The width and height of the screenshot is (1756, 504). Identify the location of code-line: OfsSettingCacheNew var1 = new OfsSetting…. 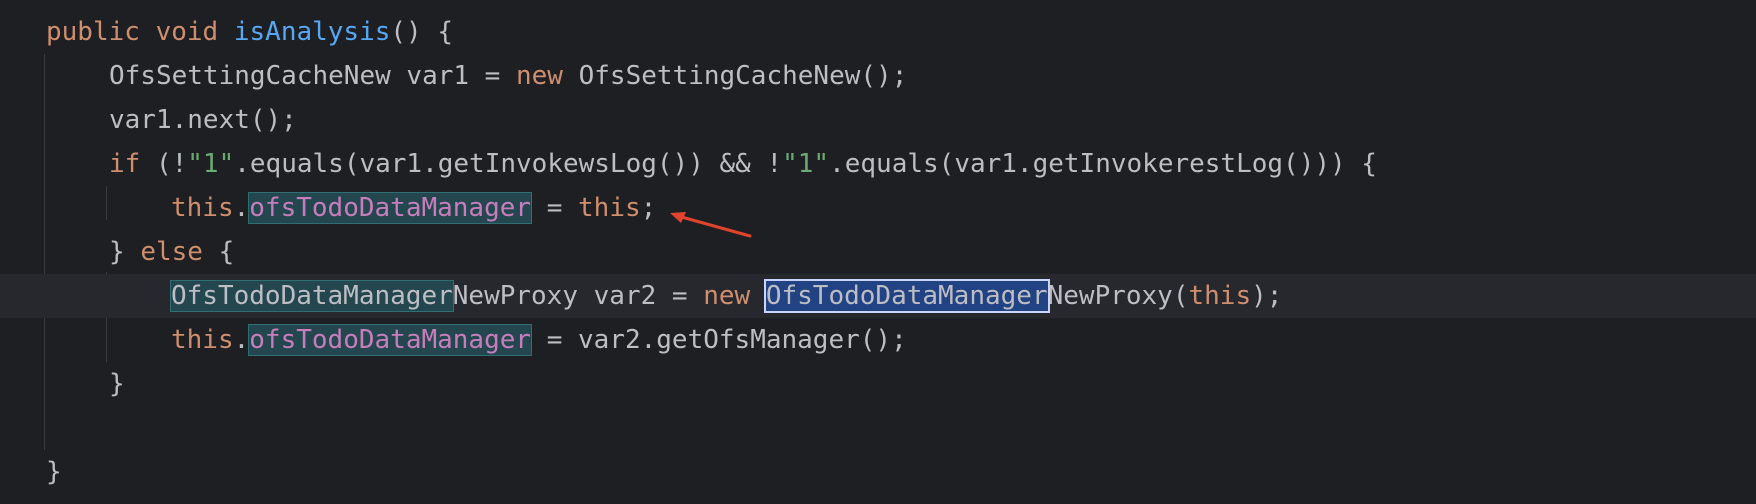
(878, 76).